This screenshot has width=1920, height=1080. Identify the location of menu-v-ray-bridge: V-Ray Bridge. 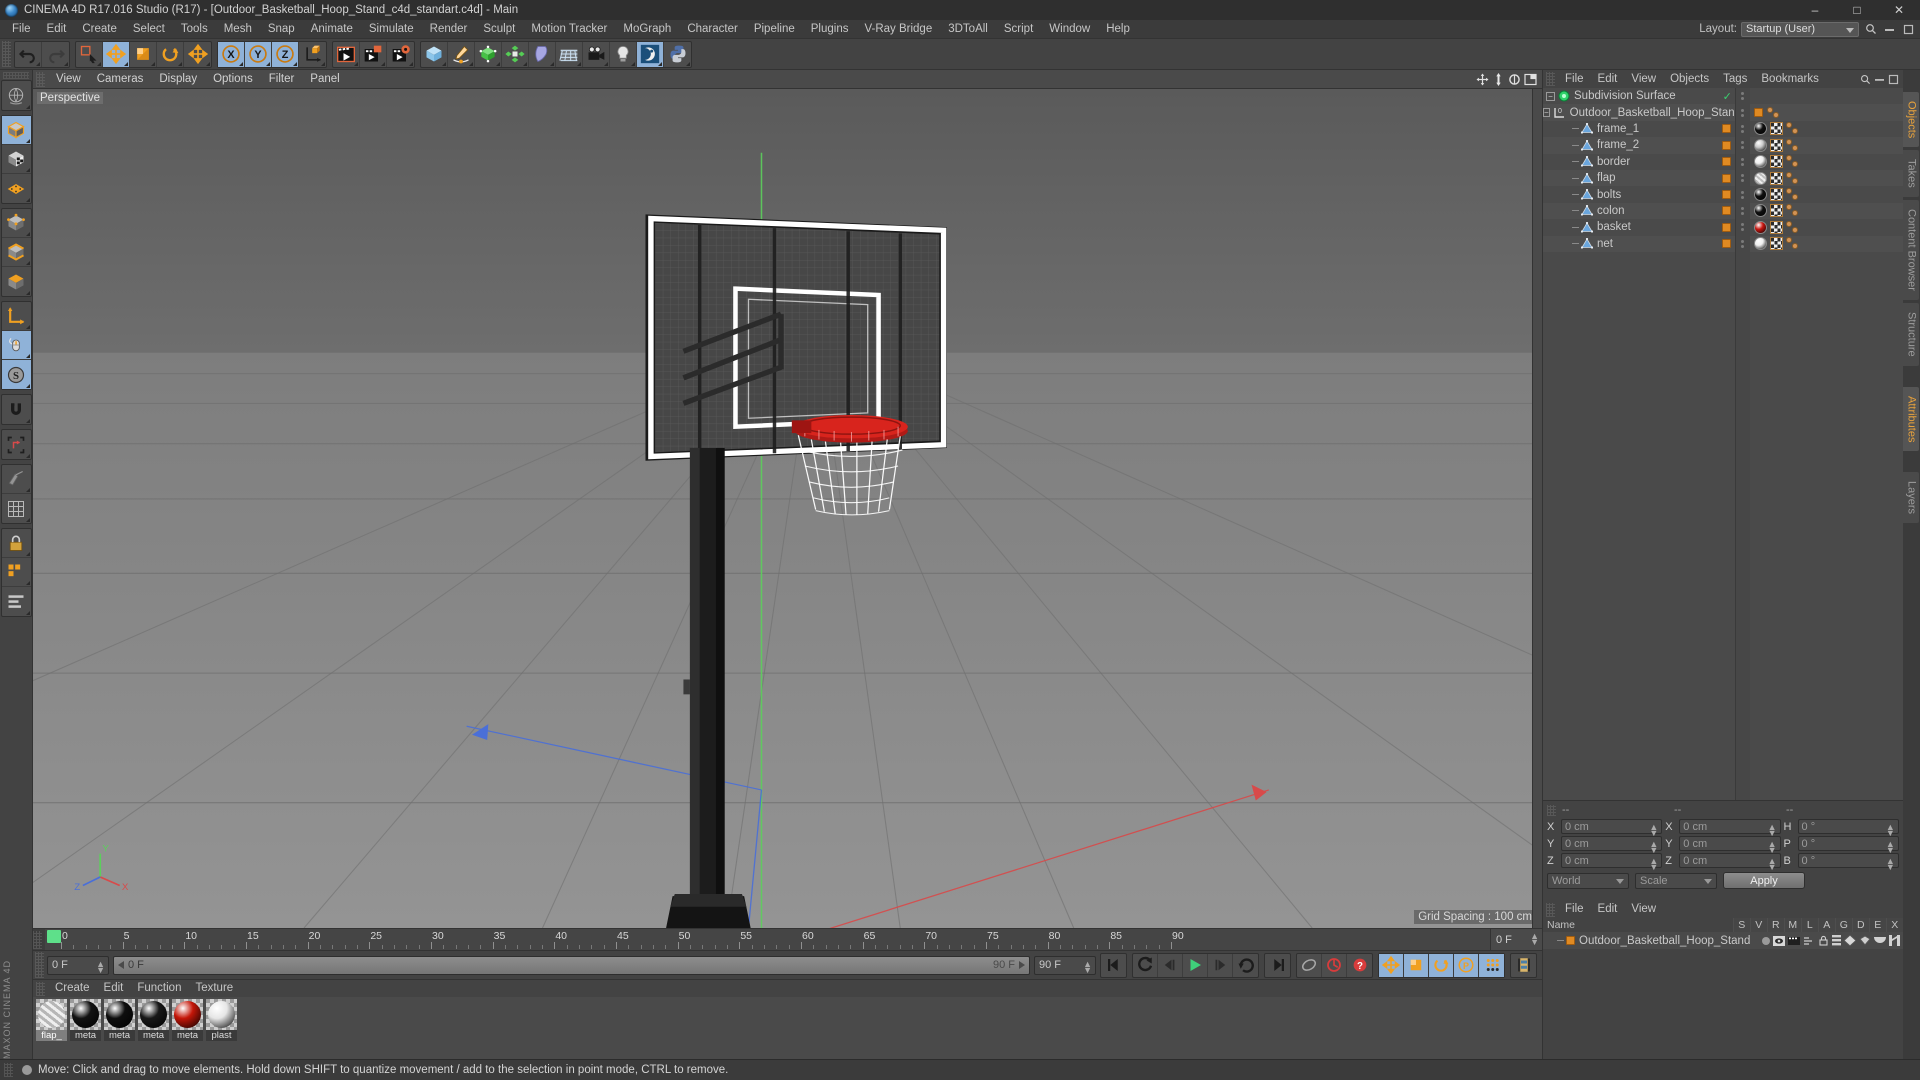
(898, 29).